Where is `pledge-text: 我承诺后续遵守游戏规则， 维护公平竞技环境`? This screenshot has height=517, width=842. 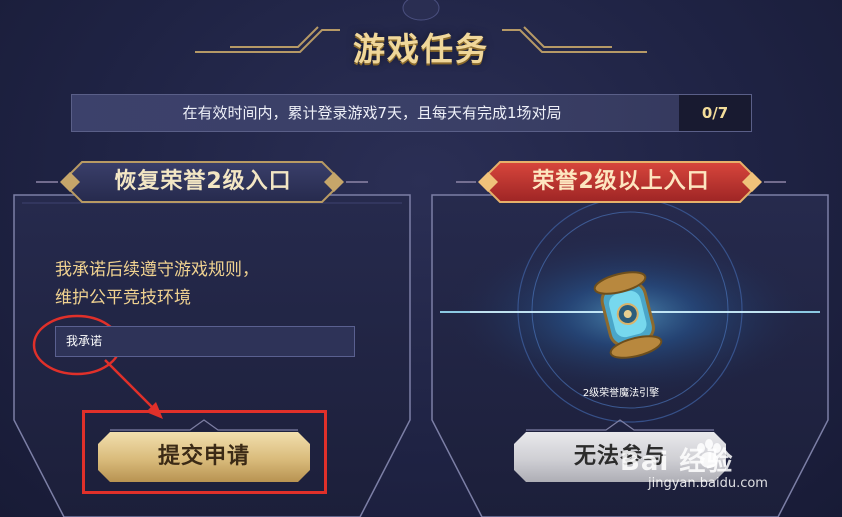 pledge-text: 我承诺后续遵守游戏规则， 维护公平竞技环境 is located at coordinates (205, 284).